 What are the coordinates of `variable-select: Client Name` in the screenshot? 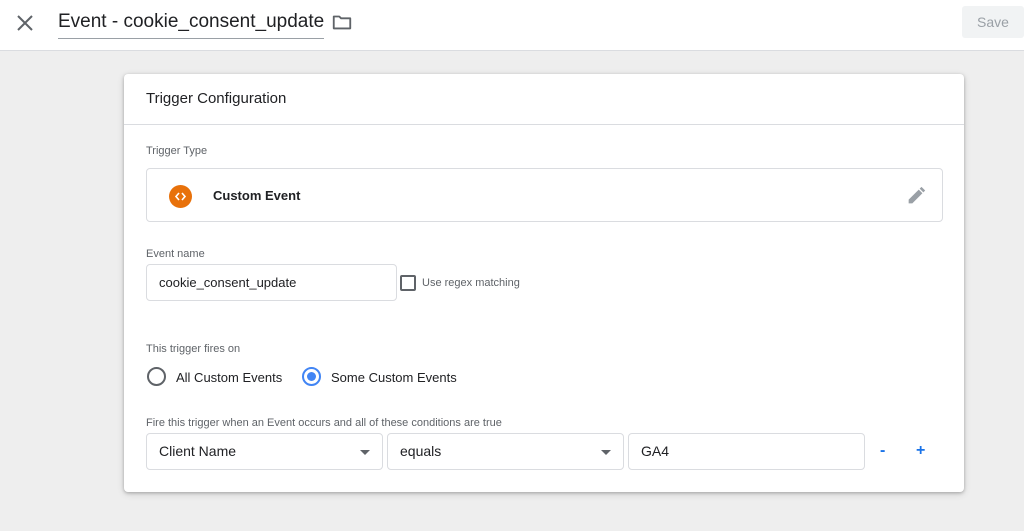 It's located at (264, 451).